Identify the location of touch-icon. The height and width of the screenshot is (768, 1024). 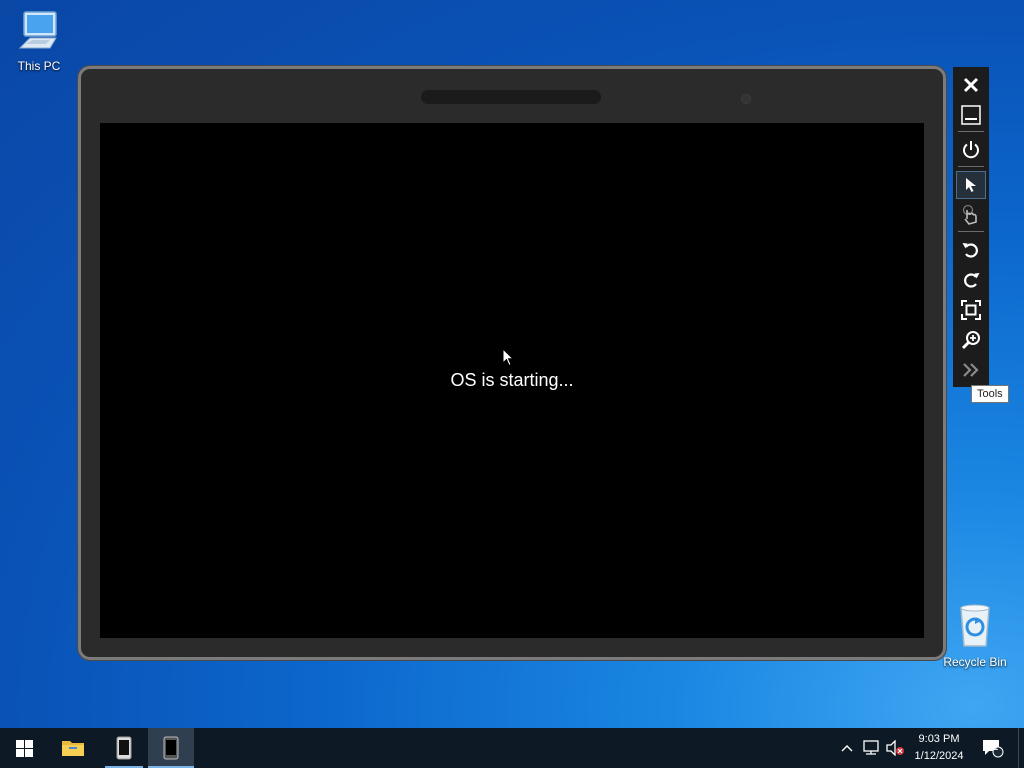
(969, 214).